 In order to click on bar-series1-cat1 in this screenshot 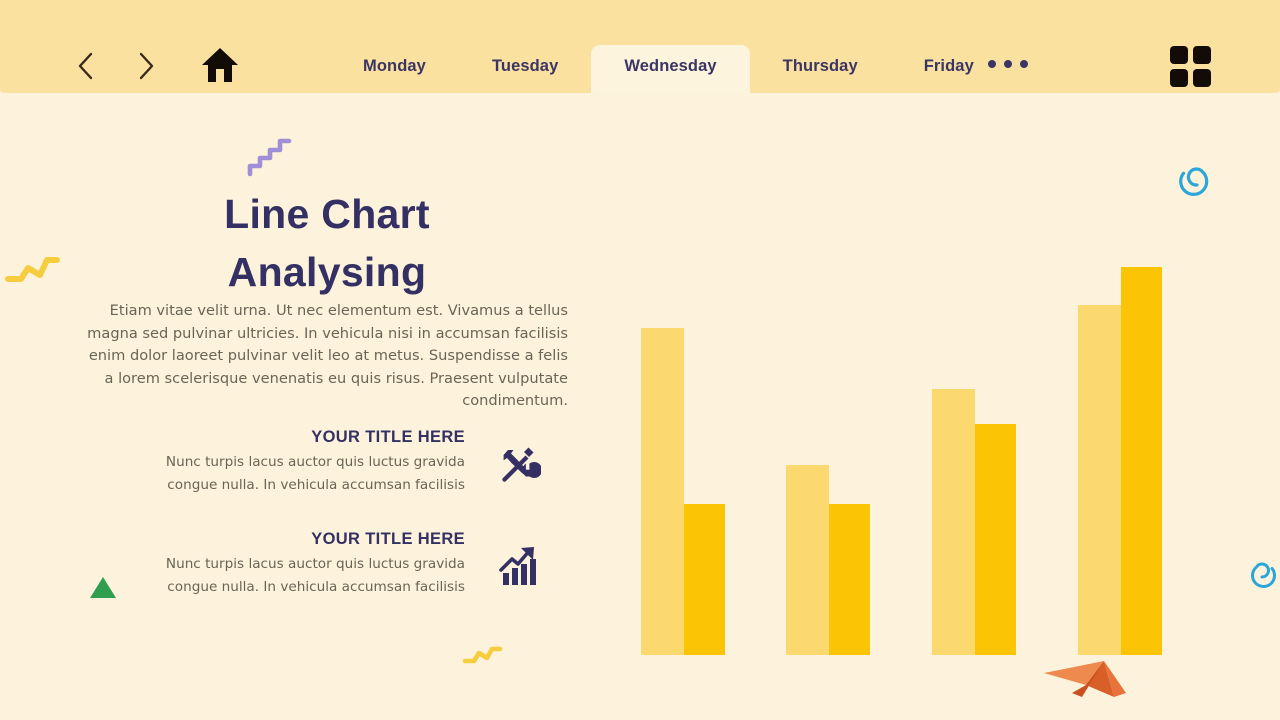, I will do `click(662, 491)`.